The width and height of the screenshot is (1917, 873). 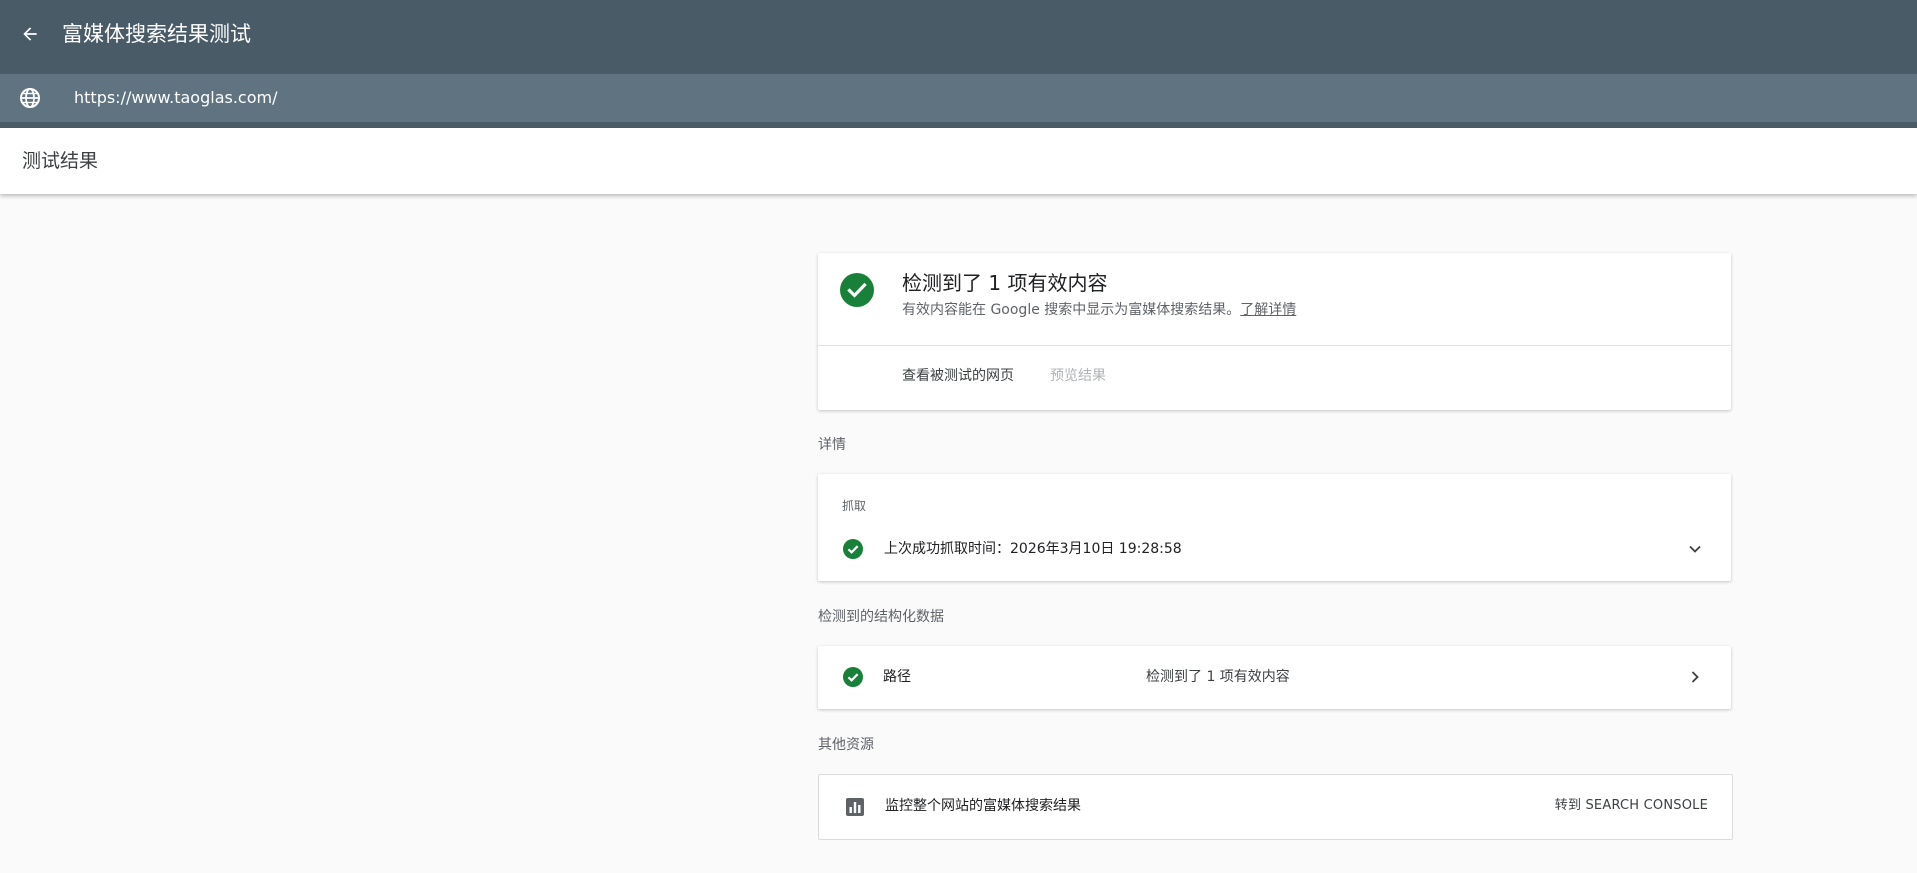 What do you see at coordinates (855, 807) in the screenshot?
I see `bar-chart-icon` at bounding box center [855, 807].